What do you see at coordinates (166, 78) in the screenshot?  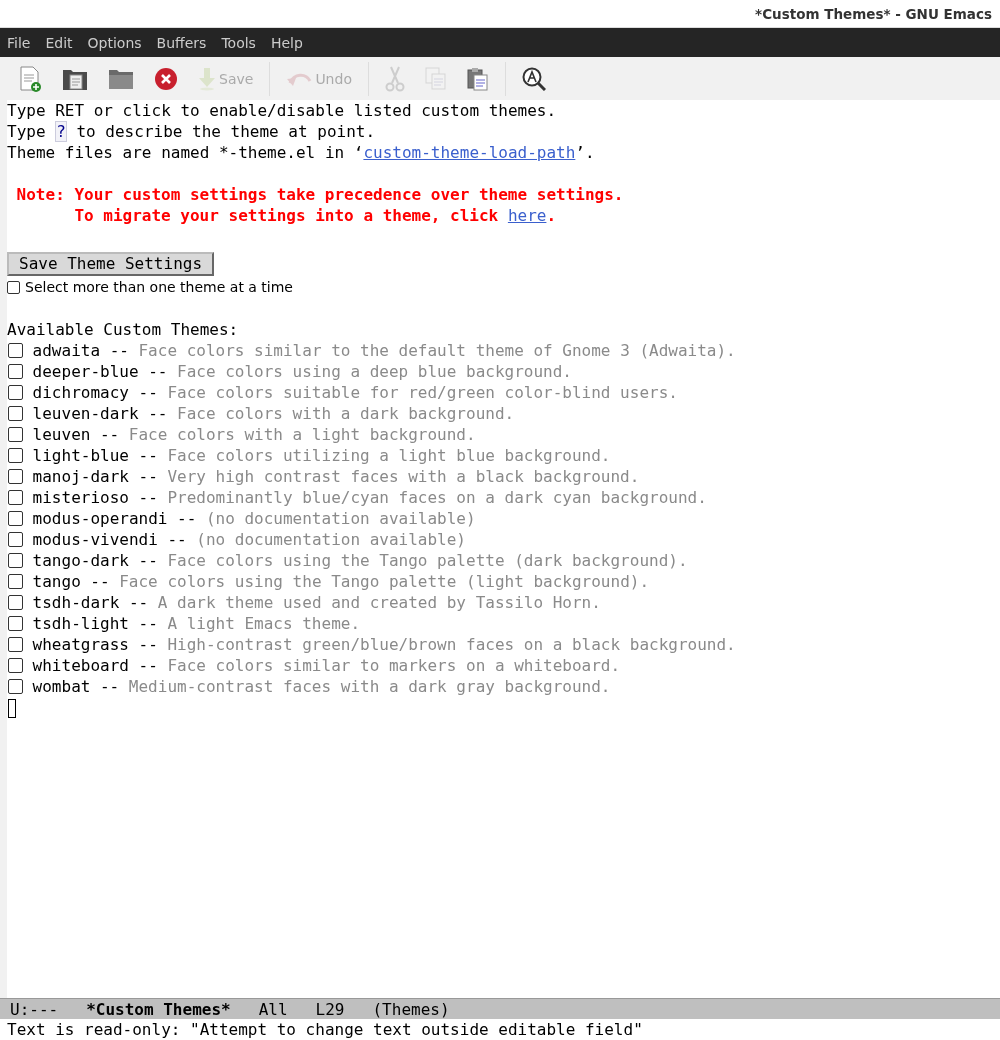 I see `close-icon` at bounding box center [166, 78].